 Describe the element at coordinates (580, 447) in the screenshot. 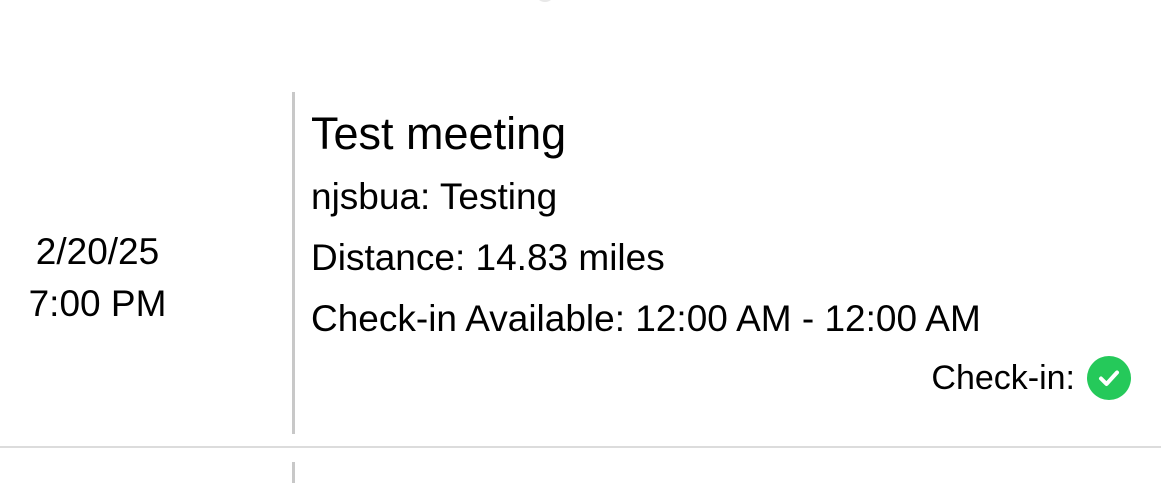

I see `row-separator` at that location.